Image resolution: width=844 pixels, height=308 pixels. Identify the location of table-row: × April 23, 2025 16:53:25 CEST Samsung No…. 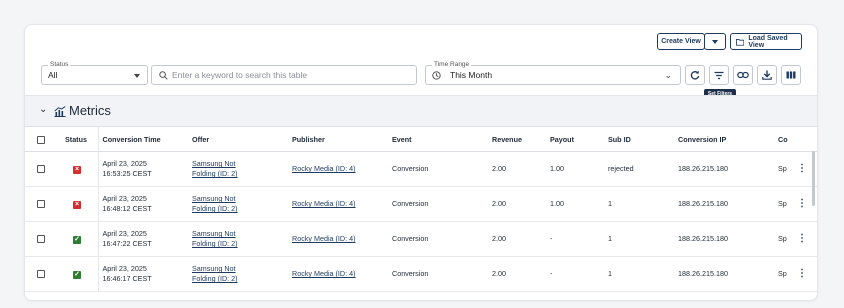
(421, 169).